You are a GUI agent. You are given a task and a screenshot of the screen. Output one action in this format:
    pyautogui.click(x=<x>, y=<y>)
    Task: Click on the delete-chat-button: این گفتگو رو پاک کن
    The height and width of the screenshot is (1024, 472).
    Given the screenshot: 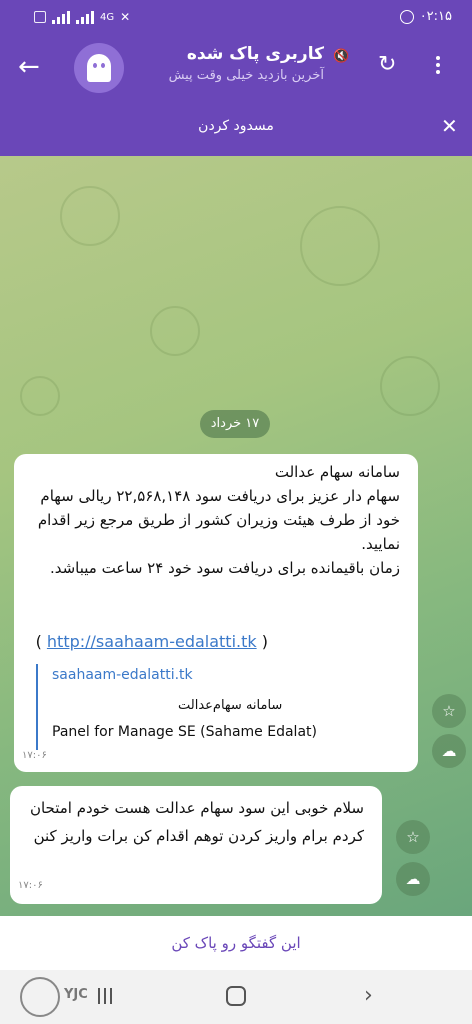 What is the action you would take?
    pyautogui.click(x=235, y=943)
    